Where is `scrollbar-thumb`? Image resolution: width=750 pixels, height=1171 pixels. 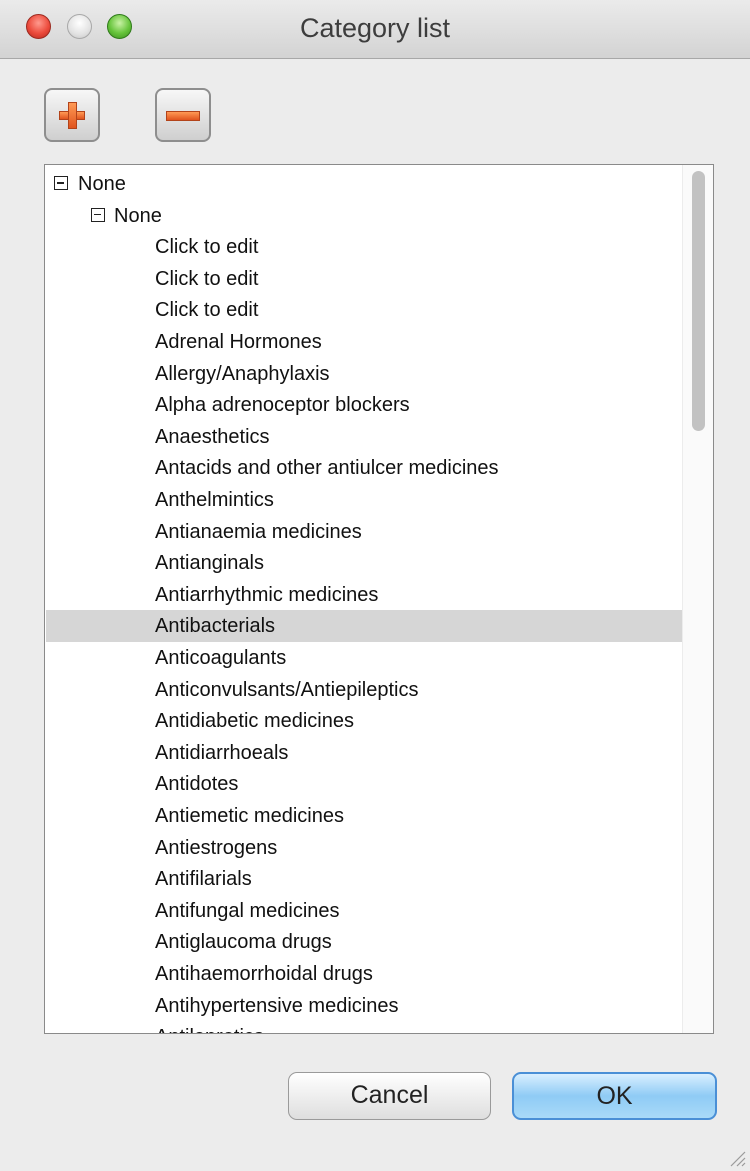 scrollbar-thumb is located at coordinates (698, 301).